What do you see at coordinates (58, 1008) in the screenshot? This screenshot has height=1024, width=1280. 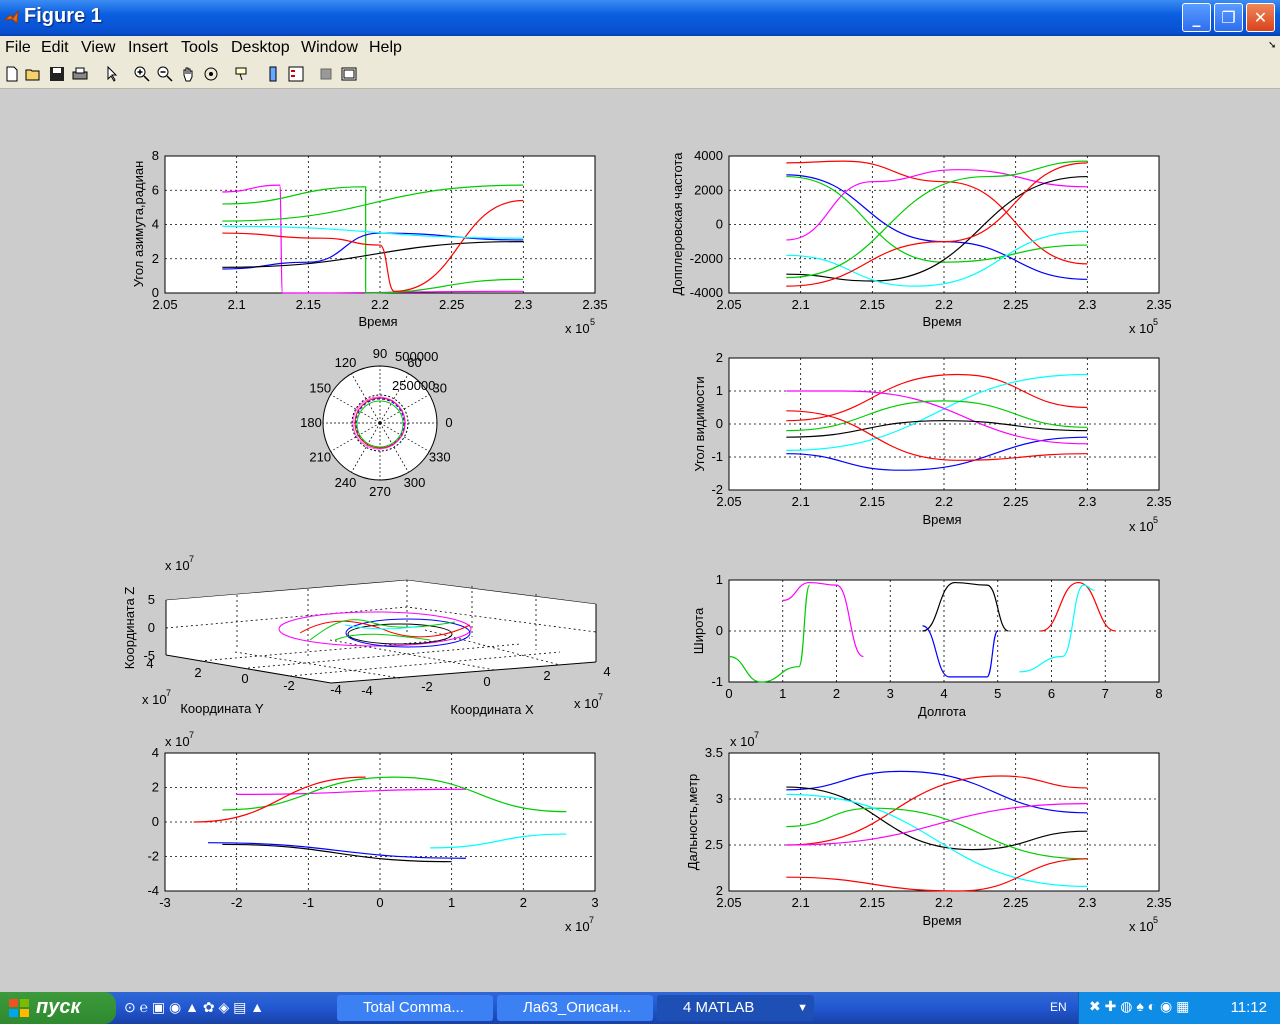 I see `start-button: пуск` at bounding box center [58, 1008].